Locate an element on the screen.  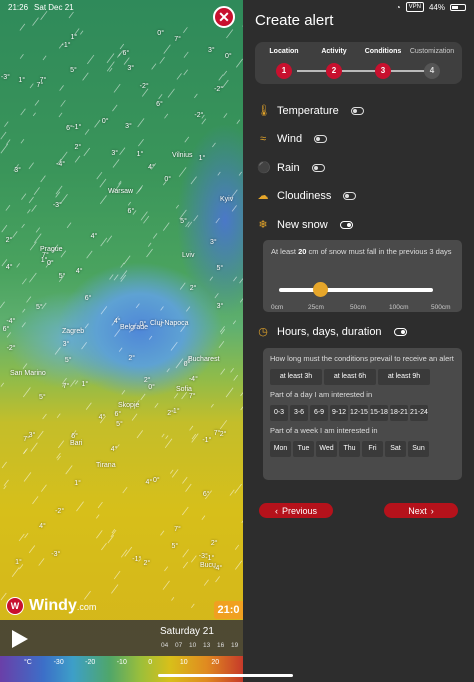
map-place-label: Skopje is located at coordinates (129, 405).